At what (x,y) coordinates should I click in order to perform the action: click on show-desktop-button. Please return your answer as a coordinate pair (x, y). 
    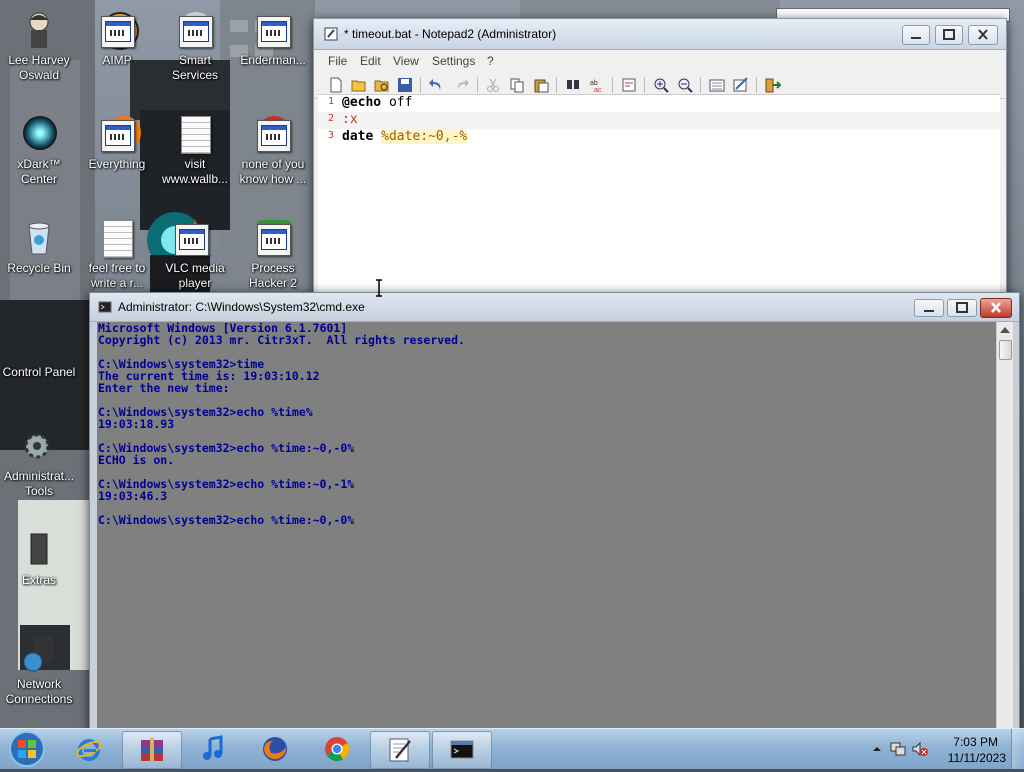
    Looking at the image, I should click on (1017, 749).